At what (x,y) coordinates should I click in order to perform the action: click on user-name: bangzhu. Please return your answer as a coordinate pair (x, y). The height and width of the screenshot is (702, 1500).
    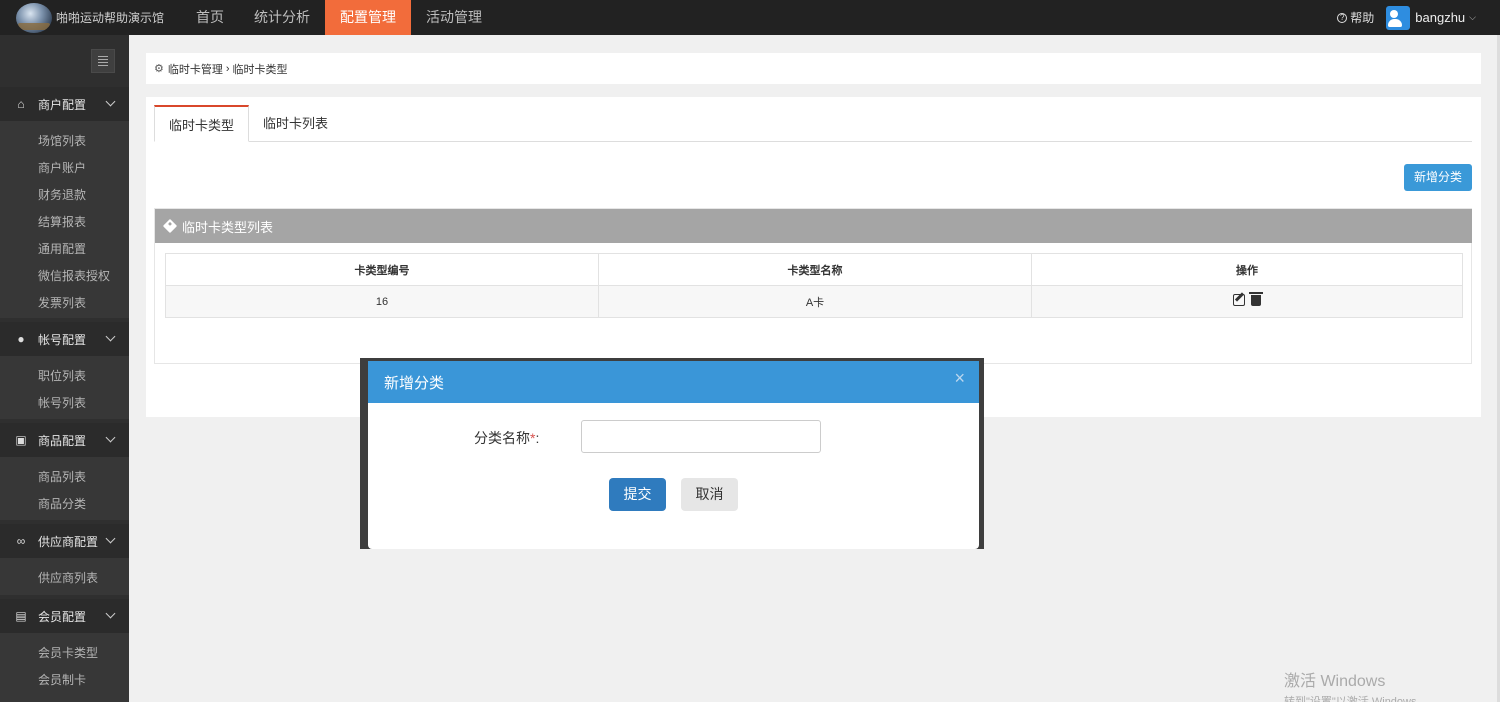
    Looking at the image, I should click on (1440, 17).